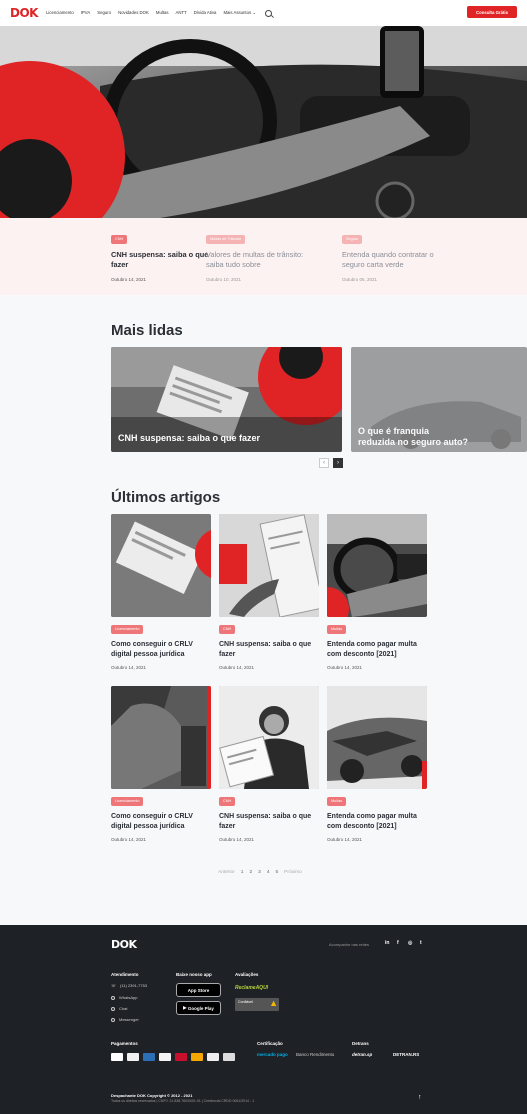  What do you see at coordinates (421, 943) in the screenshot?
I see `twitter-icon: t` at bounding box center [421, 943].